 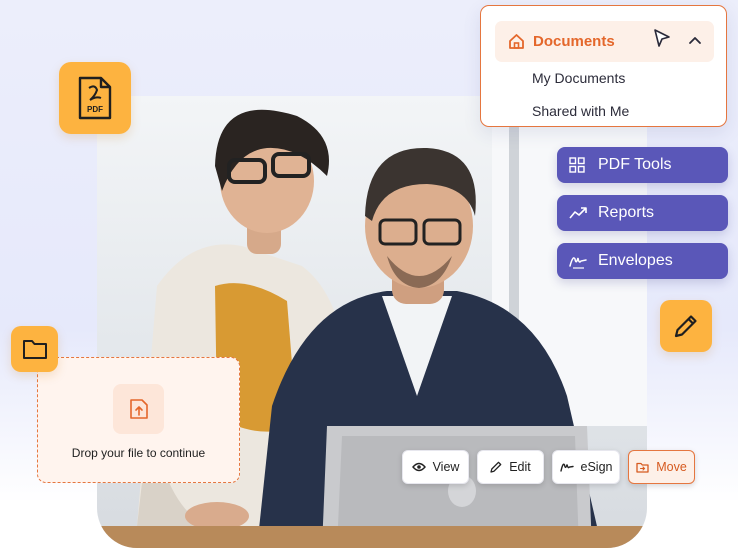 What do you see at coordinates (596, 467) in the screenshot?
I see `esign-button-label: eSign` at bounding box center [596, 467].